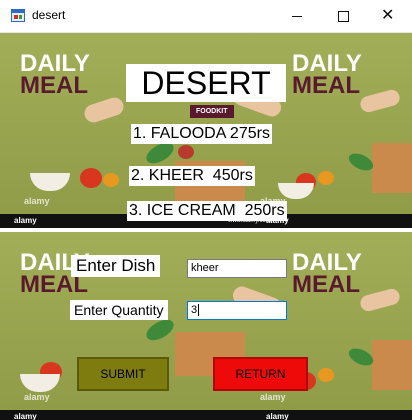 This screenshot has height=420, width=412. I want to click on menu-item-ice-cream: 3. ICE CREAM 250rs, so click(207, 211).